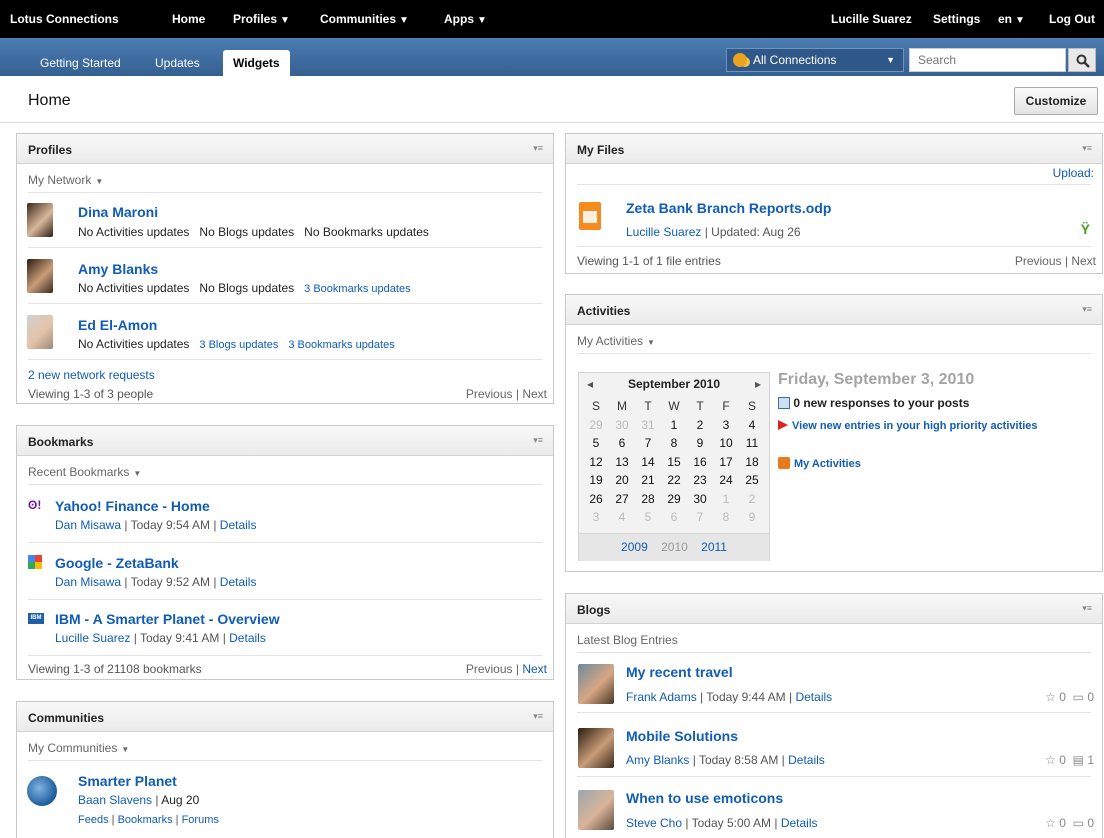 The image size is (1104, 838). I want to click on blog-title: Mobile Solutions, so click(682, 736).